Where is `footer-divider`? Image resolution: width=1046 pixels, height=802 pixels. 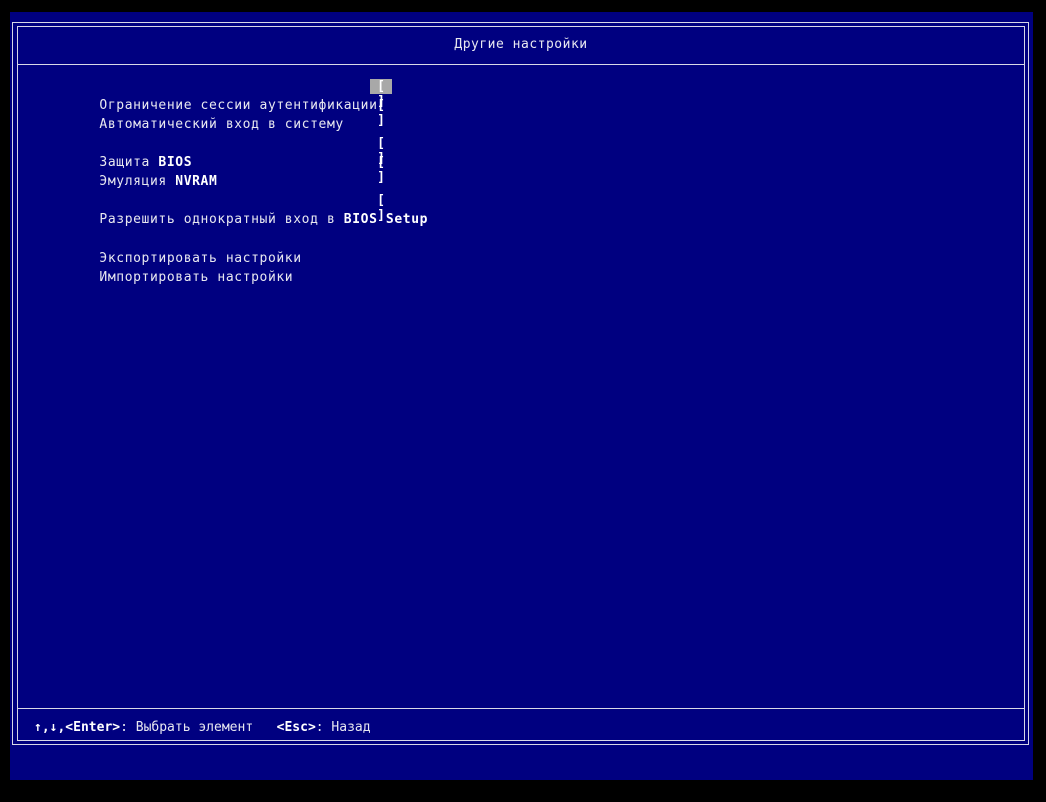 footer-divider is located at coordinates (521, 708).